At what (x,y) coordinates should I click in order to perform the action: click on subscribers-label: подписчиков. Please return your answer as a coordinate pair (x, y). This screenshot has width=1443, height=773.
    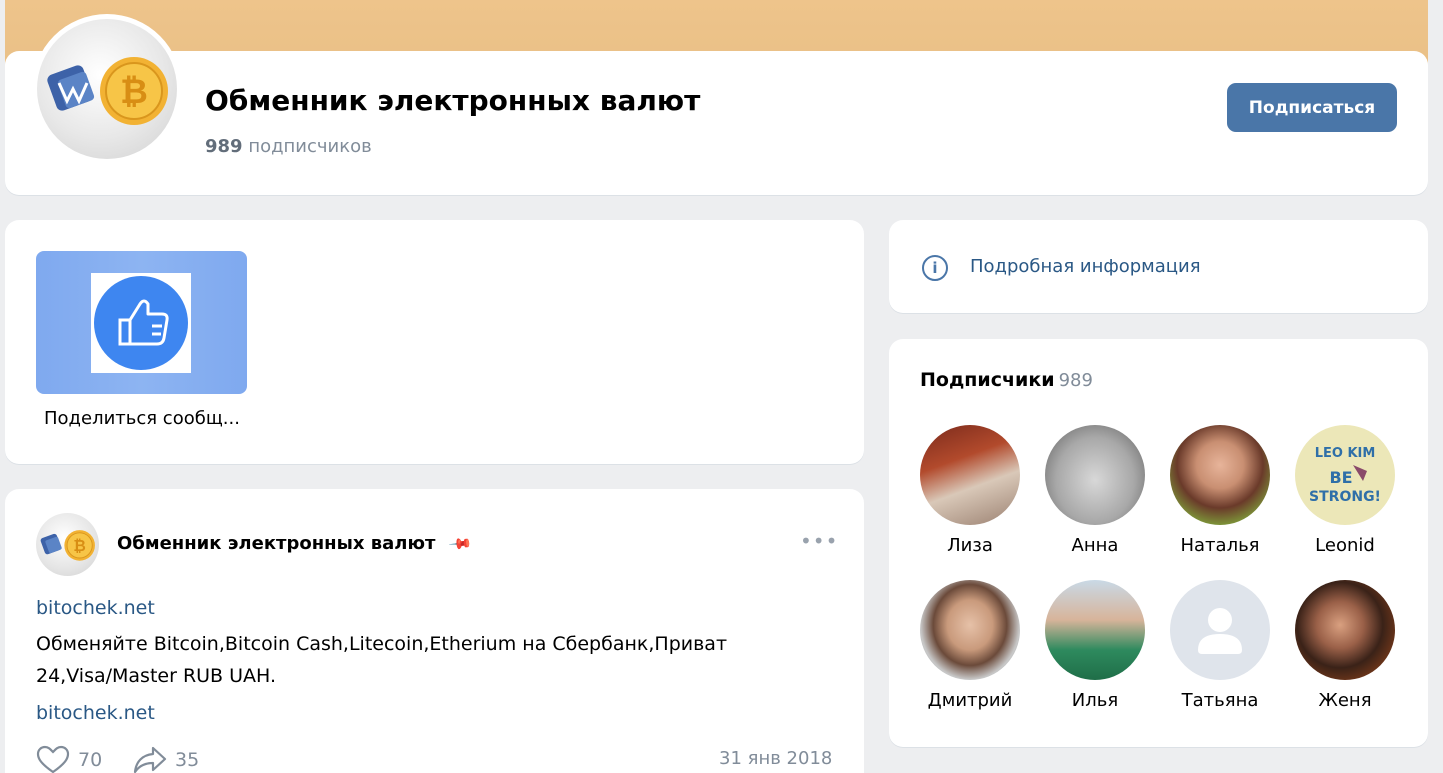
    Looking at the image, I should click on (310, 146).